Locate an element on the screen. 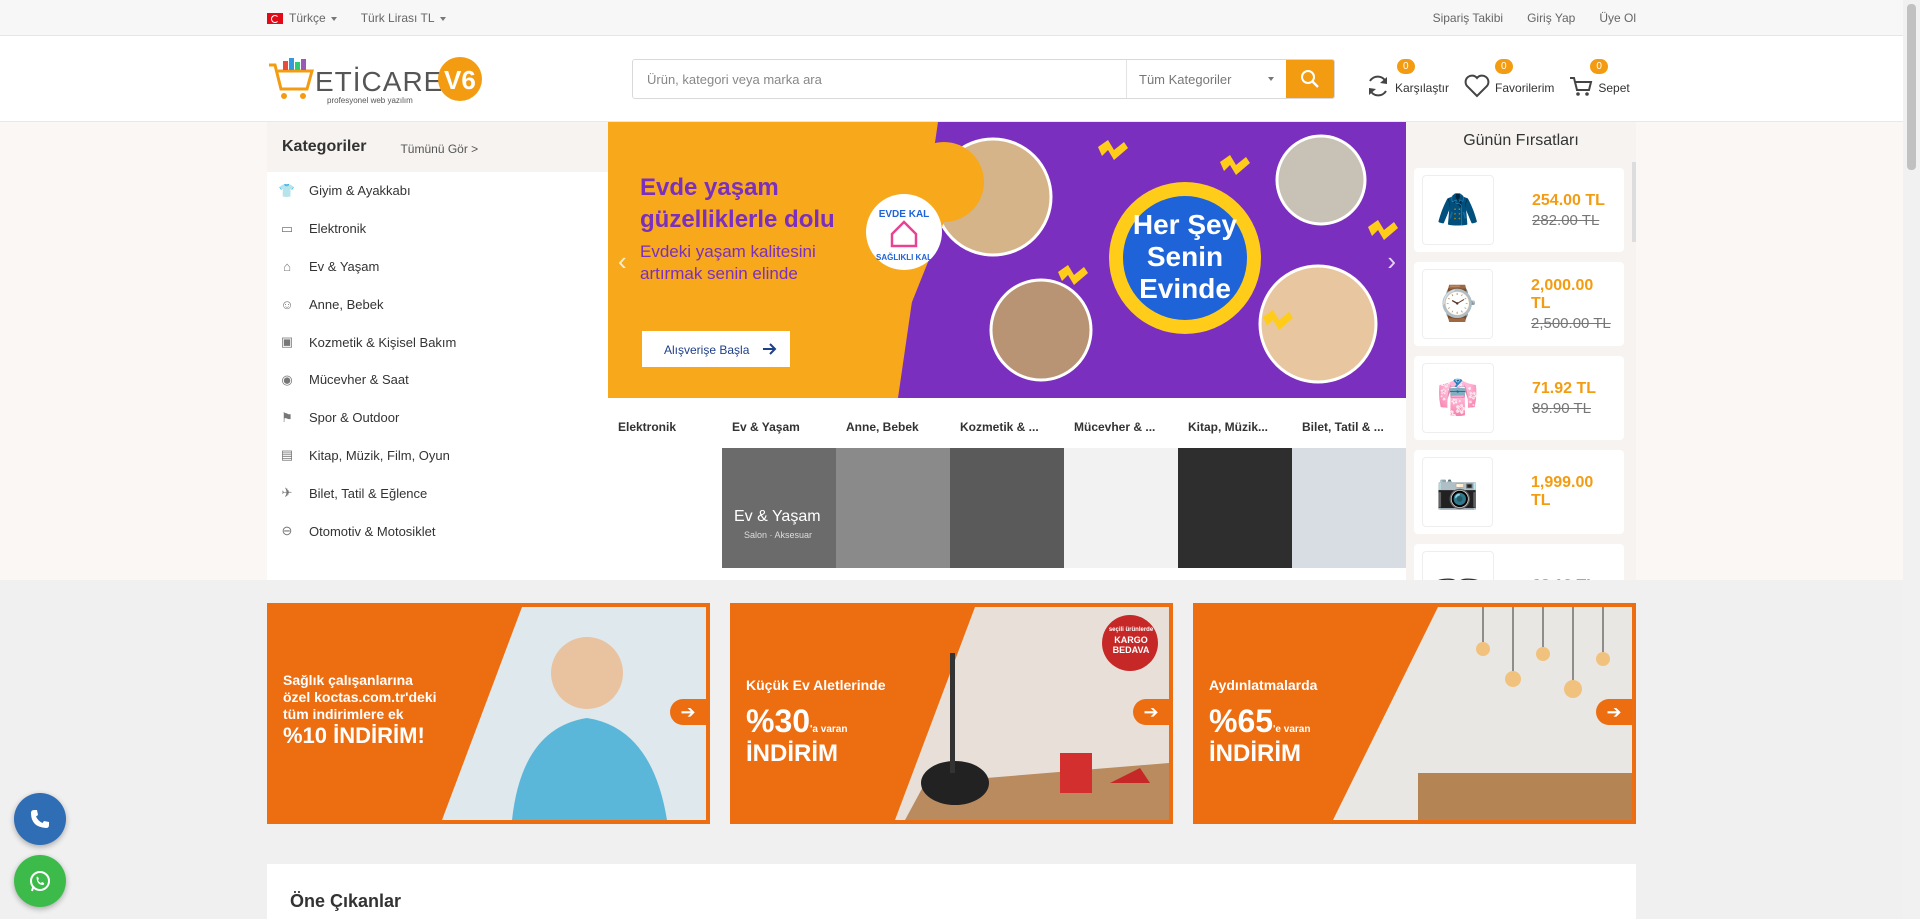  cart-button: Sepet 0 is located at coordinates (1599, 79).